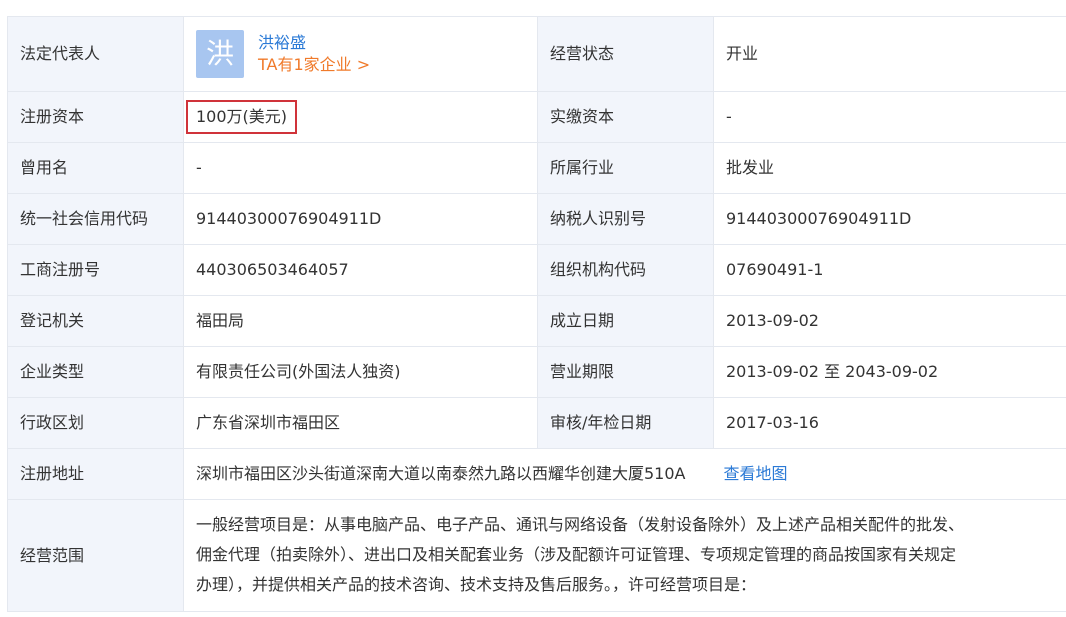 Image resolution: width=1066 pixels, height=617 pixels. What do you see at coordinates (95, 270) in the screenshot?
I see `reg-number-label: 工商注册号` at bounding box center [95, 270].